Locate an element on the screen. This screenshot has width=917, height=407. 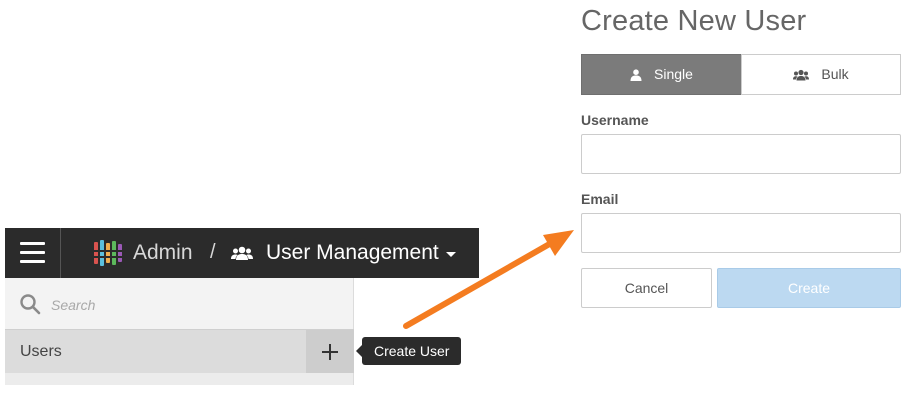
search-input: Search is located at coordinates (73, 305).